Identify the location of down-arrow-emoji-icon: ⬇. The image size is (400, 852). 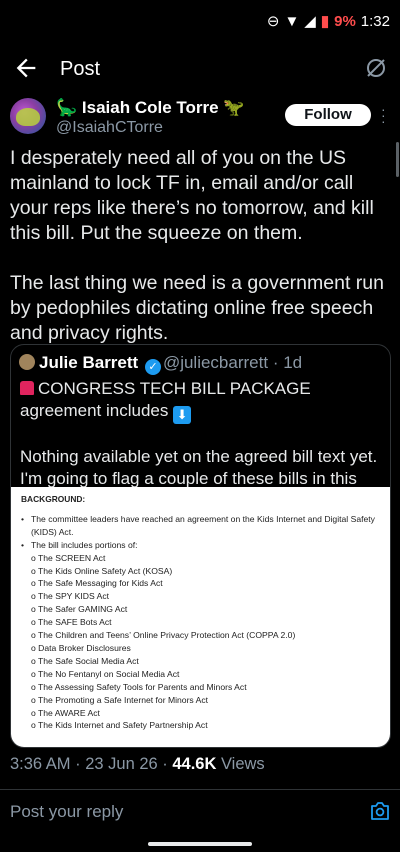
(182, 415).